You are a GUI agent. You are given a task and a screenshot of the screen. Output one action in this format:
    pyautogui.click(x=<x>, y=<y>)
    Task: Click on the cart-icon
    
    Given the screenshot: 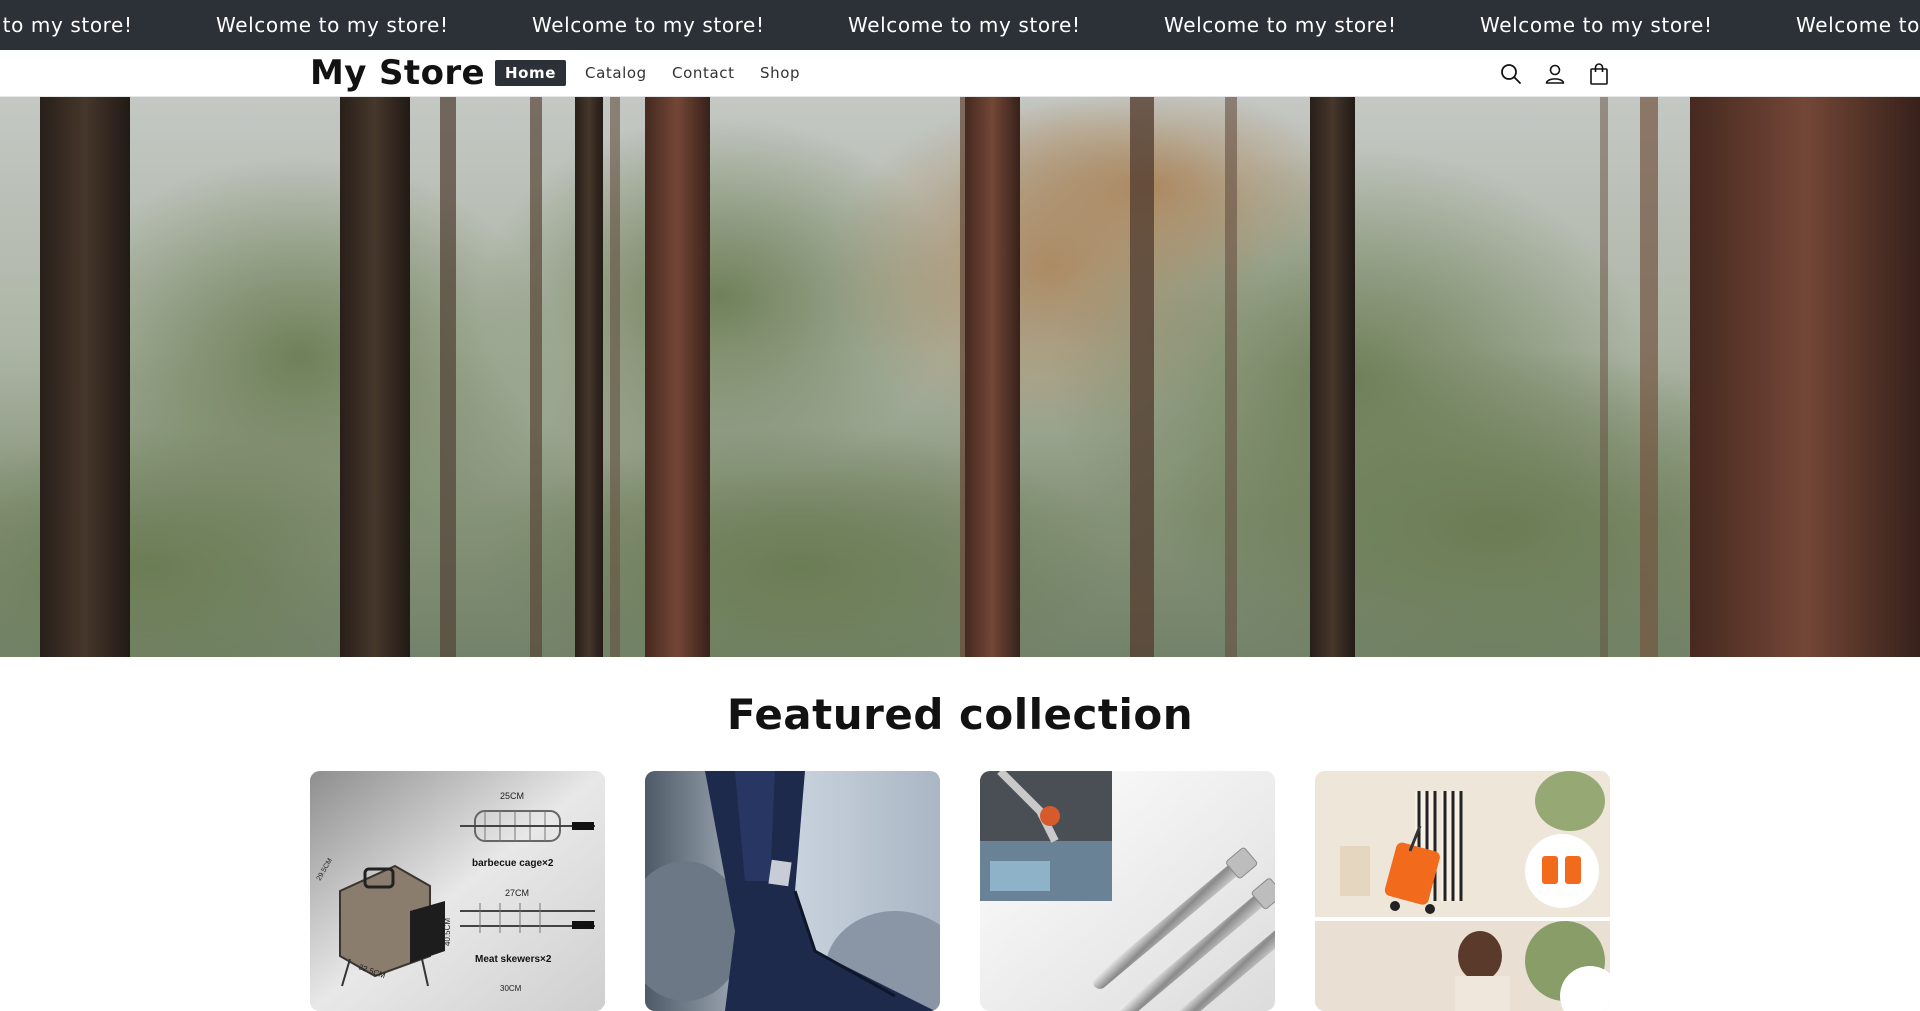 What is the action you would take?
    pyautogui.click(x=1599, y=74)
    